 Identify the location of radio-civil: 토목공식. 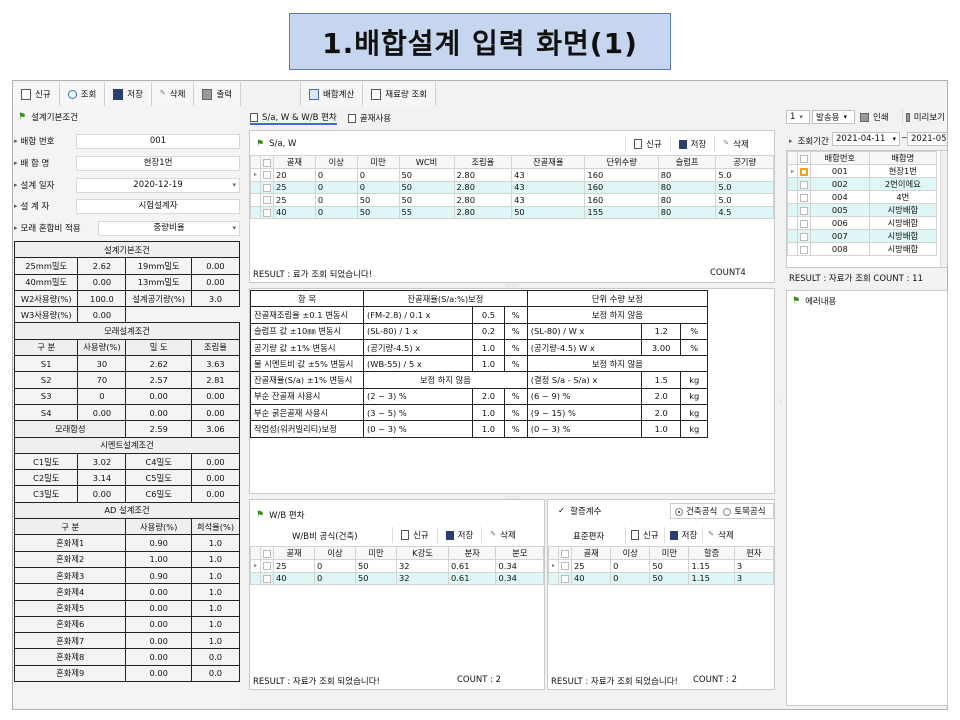
(744, 511).